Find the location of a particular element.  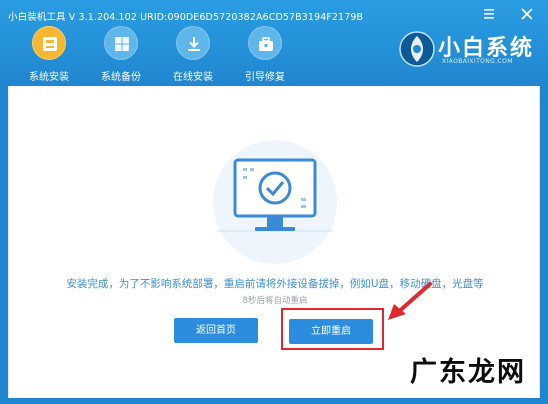

nav-item-boot-repair: 引导修复 is located at coordinates (265, 55).